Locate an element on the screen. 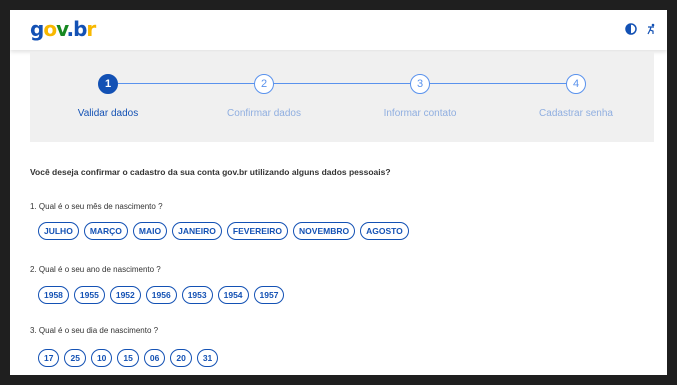  option-button: 31 is located at coordinates (207, 358).